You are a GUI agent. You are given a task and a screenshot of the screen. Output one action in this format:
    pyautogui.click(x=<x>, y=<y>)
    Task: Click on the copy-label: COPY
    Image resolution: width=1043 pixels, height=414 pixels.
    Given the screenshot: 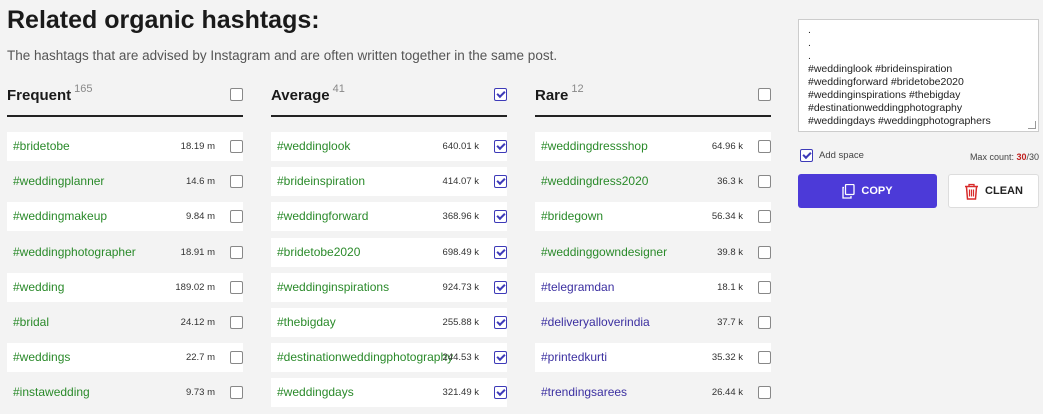 What is the action you would take?
    pyautogui.click(x=877, y=191)
    